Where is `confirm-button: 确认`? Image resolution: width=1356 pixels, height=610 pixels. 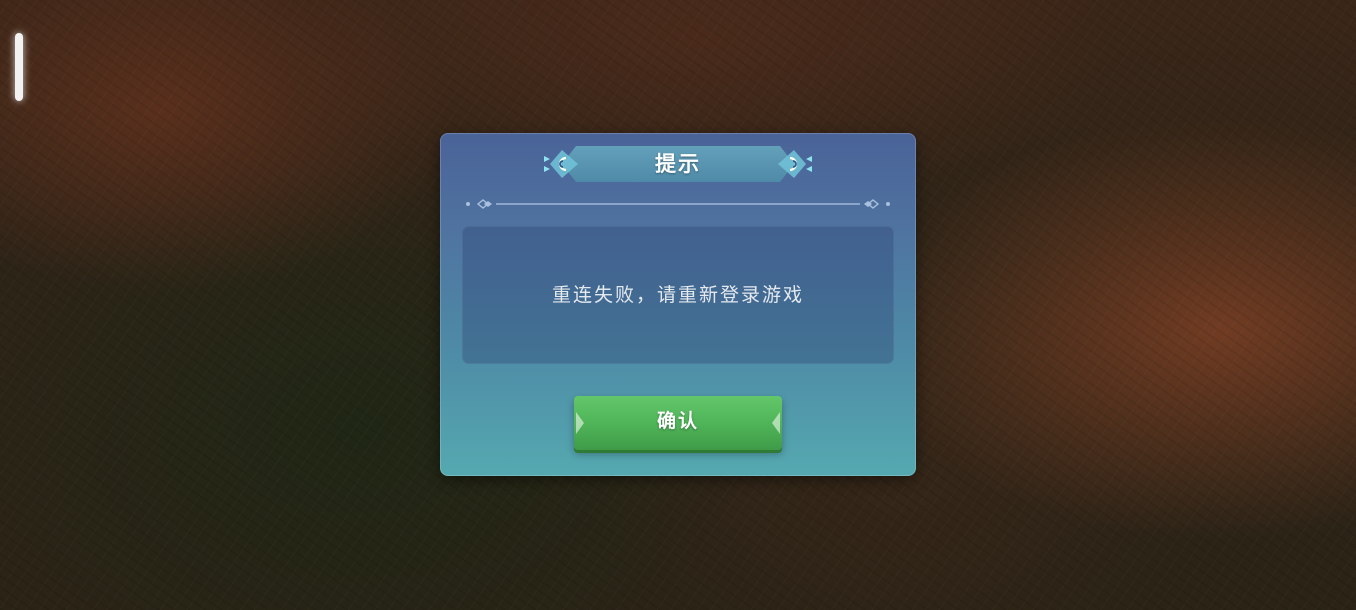 confirm-button: 确认 is located at coordinates (678, 423).